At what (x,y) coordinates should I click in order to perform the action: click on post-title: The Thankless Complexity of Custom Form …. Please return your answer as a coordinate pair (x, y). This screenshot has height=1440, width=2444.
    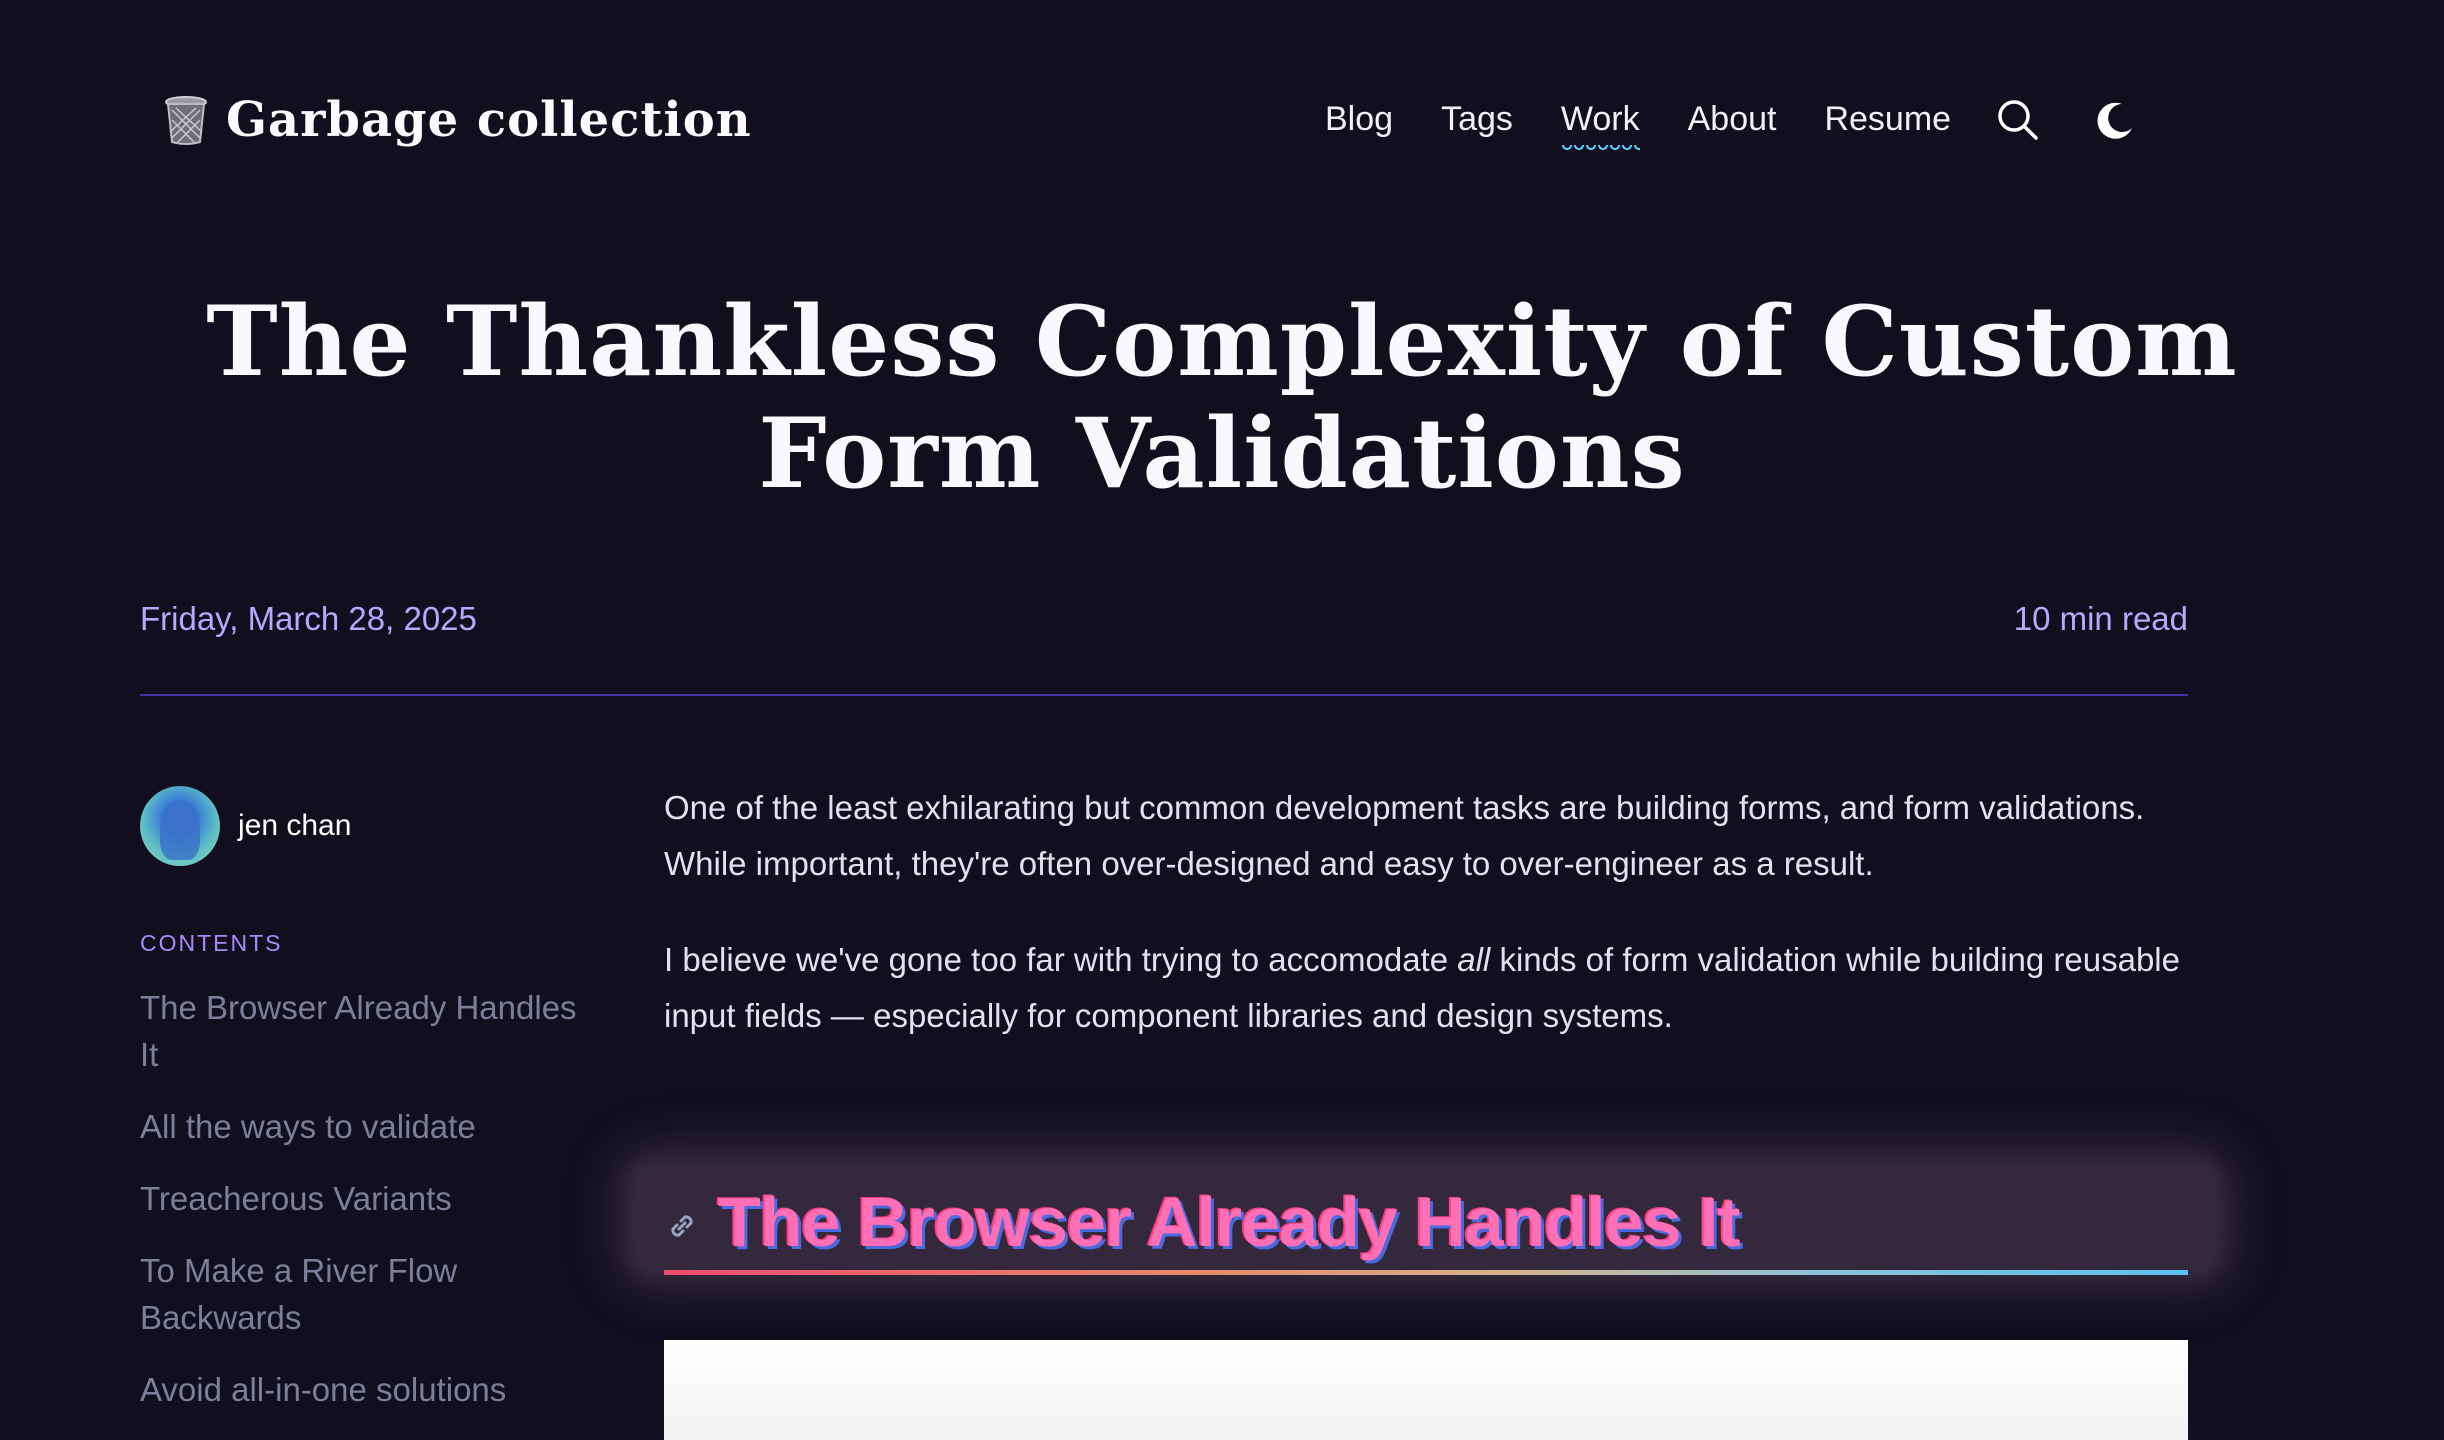
    Looking at the image, I should click on (1222, 397).